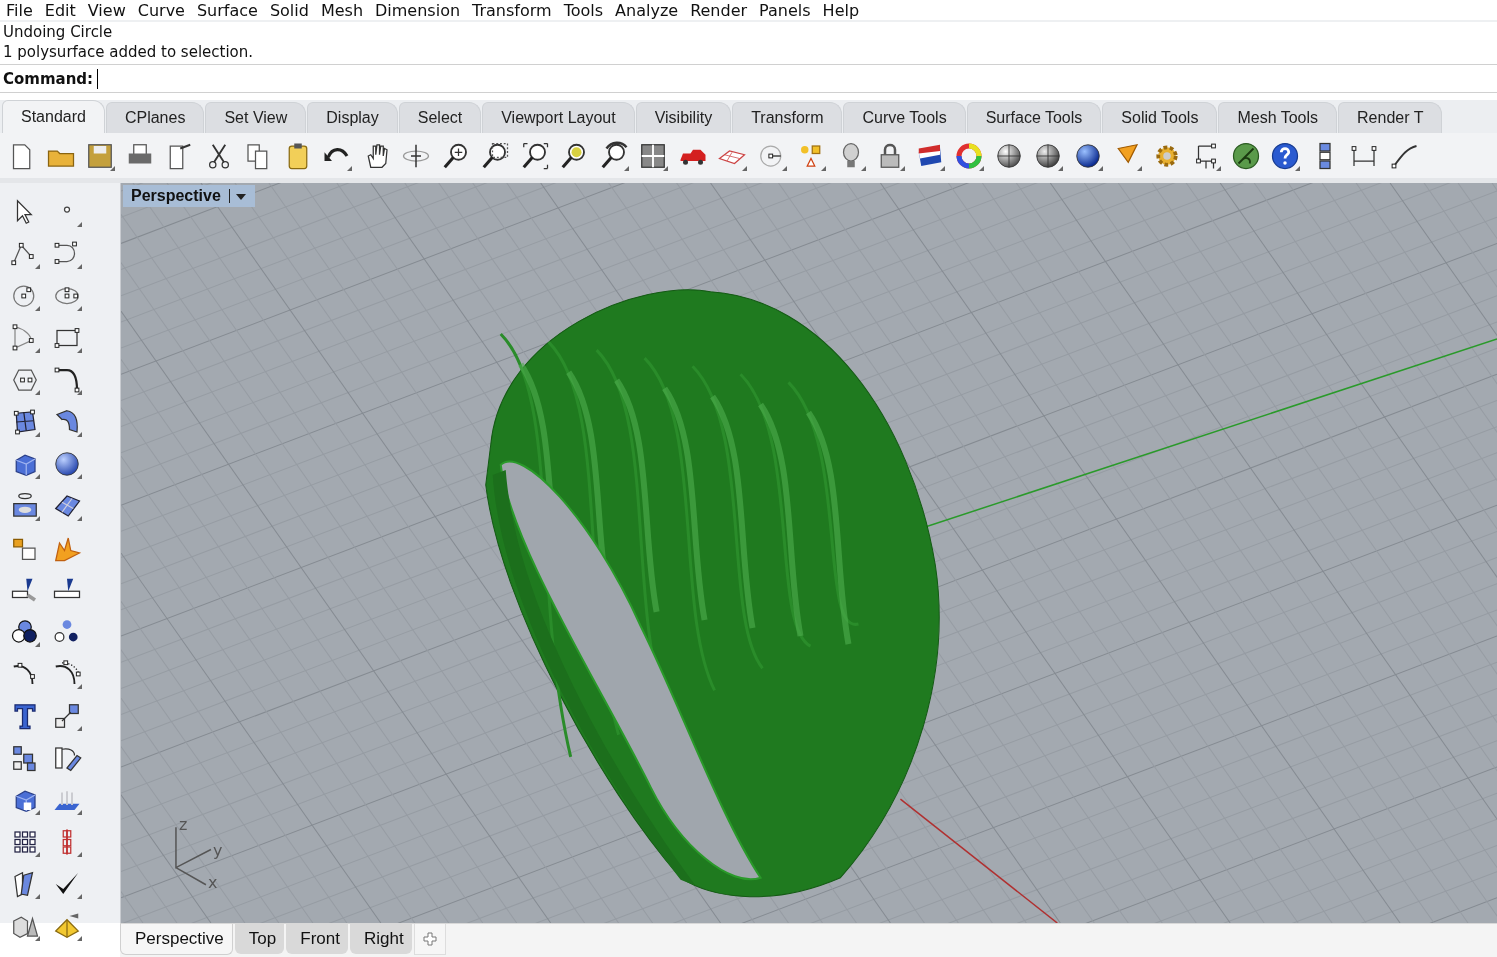 The height and width of the screenshot is (957, 1497). Describe the element at coordinates (1034, 117) in the screenshot. I see `toolbar-tab: Surface Tools` at that location.